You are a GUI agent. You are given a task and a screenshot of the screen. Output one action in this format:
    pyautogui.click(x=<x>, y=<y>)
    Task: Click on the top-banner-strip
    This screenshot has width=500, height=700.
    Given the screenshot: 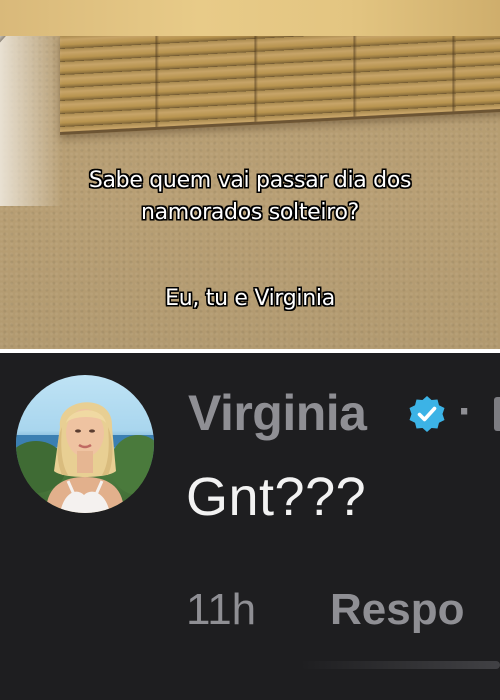 What is the action you would take?
    pyautogui.click(x=250, y=18)
    